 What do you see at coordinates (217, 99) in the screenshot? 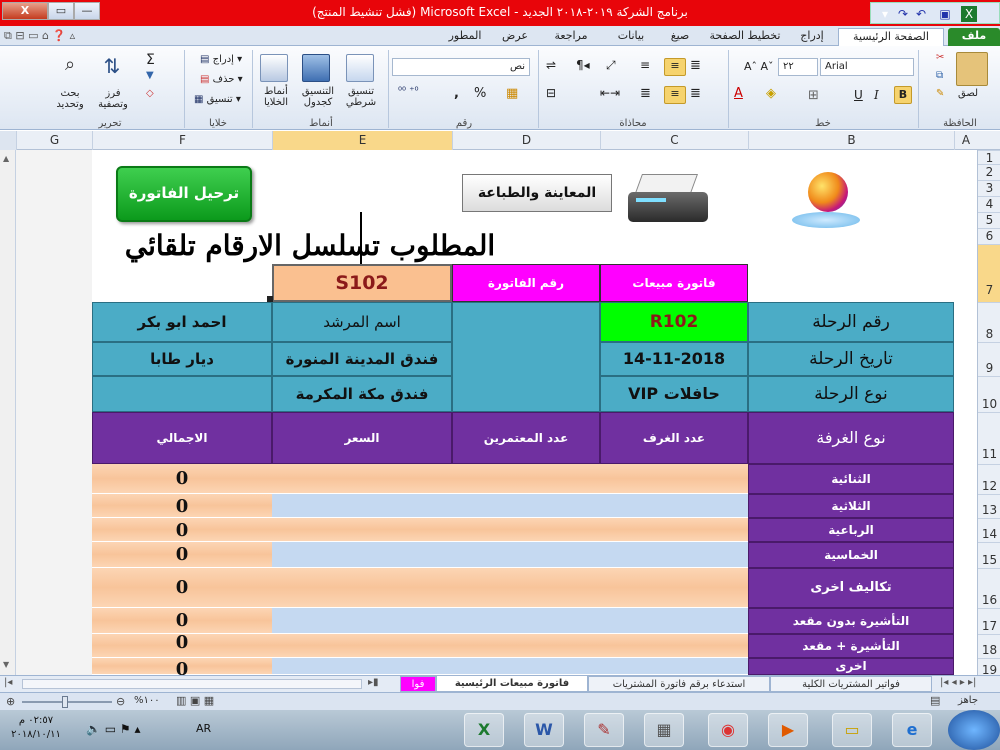
I see `format-cells-button: ▦ تنسيق ▾` at bounding box center [217, 99].